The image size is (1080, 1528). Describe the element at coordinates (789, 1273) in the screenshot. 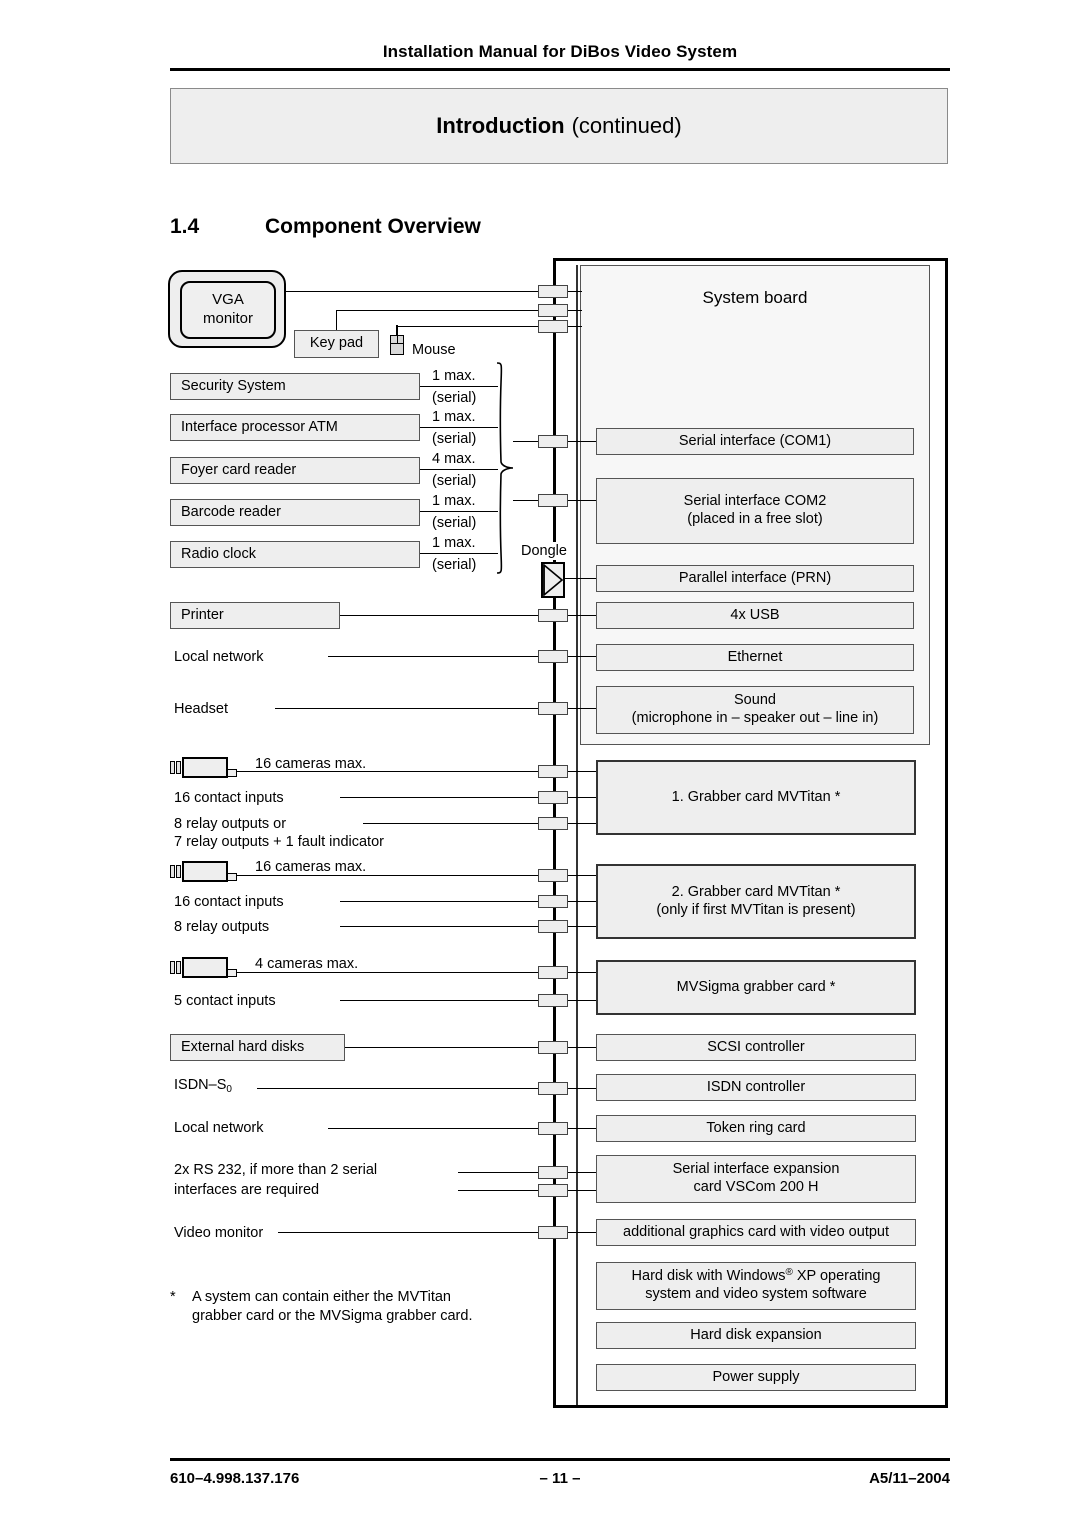

I see `card-8-sup: ®` at that location.